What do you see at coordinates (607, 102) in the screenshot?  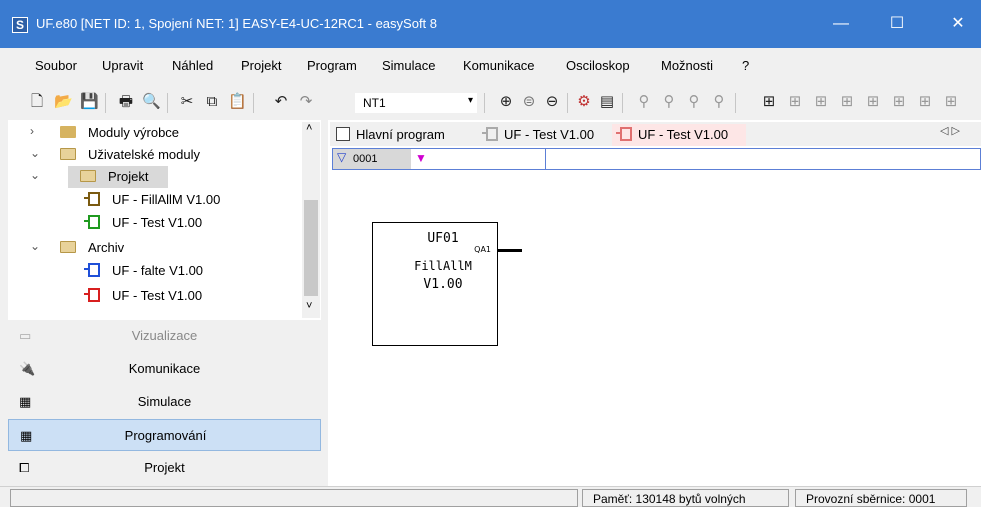 I see `list-icon: ▤` at bounding box center [607, 102].